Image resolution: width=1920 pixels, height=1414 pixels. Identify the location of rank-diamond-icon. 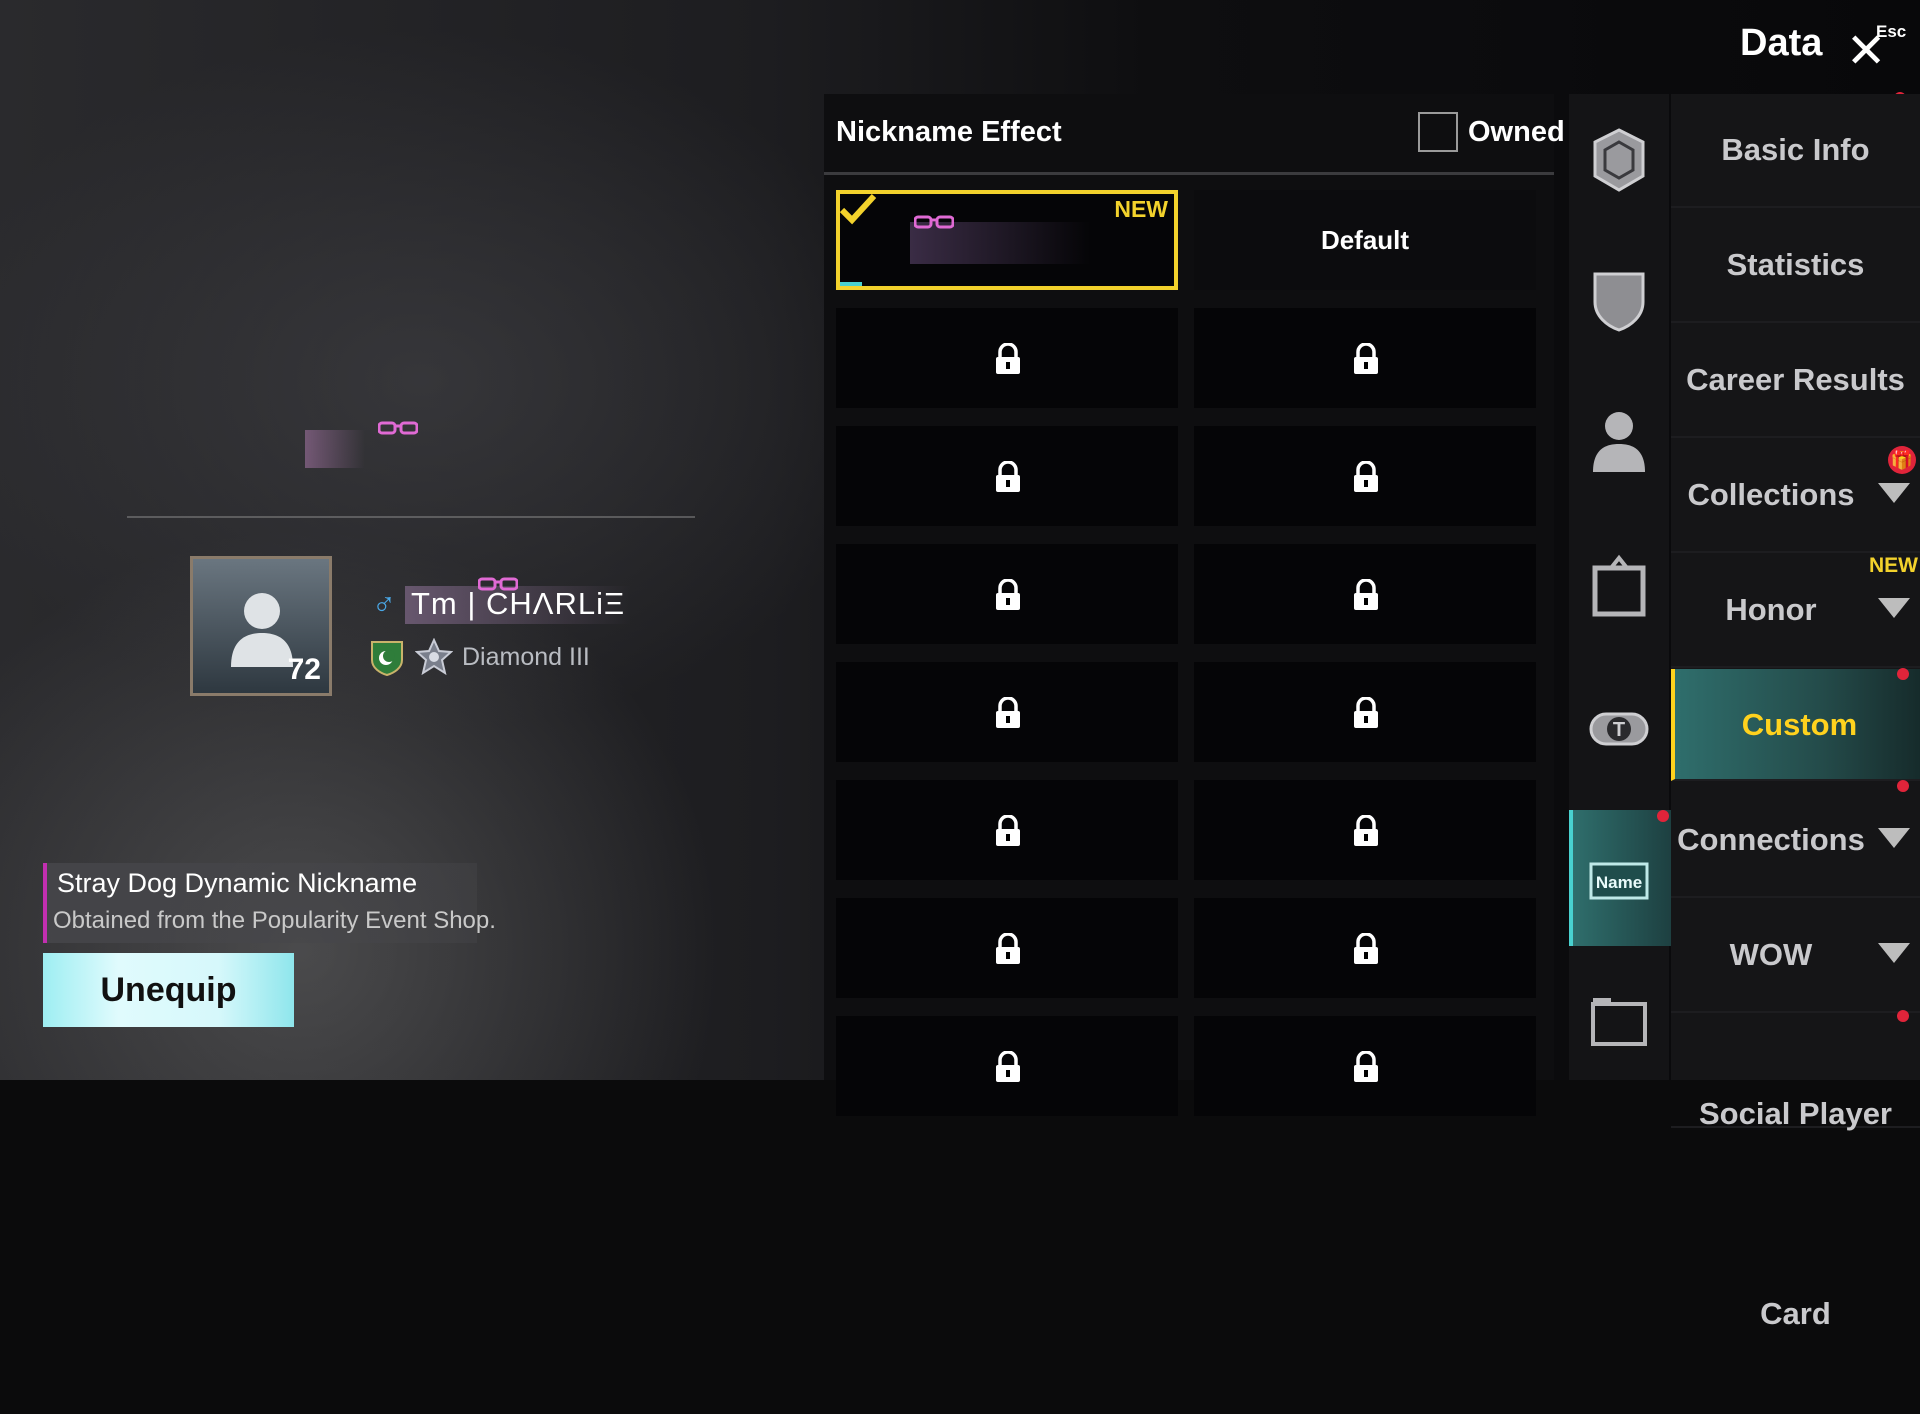
(434, 657).